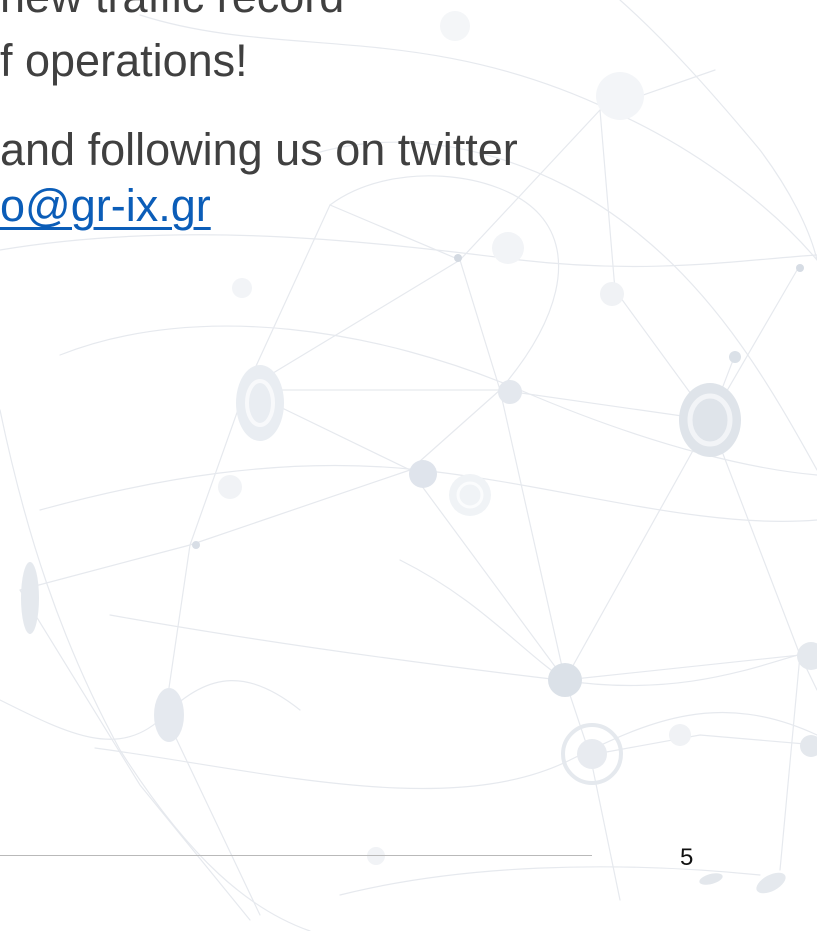 The height and width of the screenshot is (931, 817). Describe the element at coordinates (296, 855) in the screenshot. I see `footer-divider` at that location.